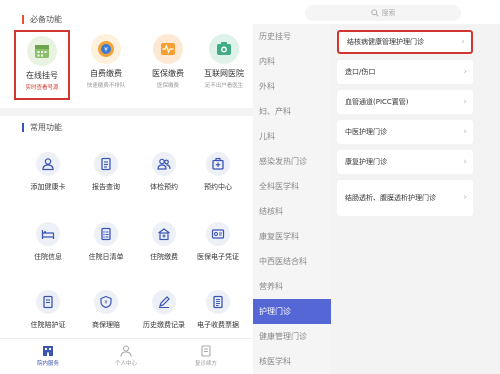 This screenshot has width=500, height=374. What do you see at coordinates (390, 197) in the screenshot?
I see `subdepartment-label: 结肠透析、腹膜透析护理门诊` at bounding box center [390, 197].